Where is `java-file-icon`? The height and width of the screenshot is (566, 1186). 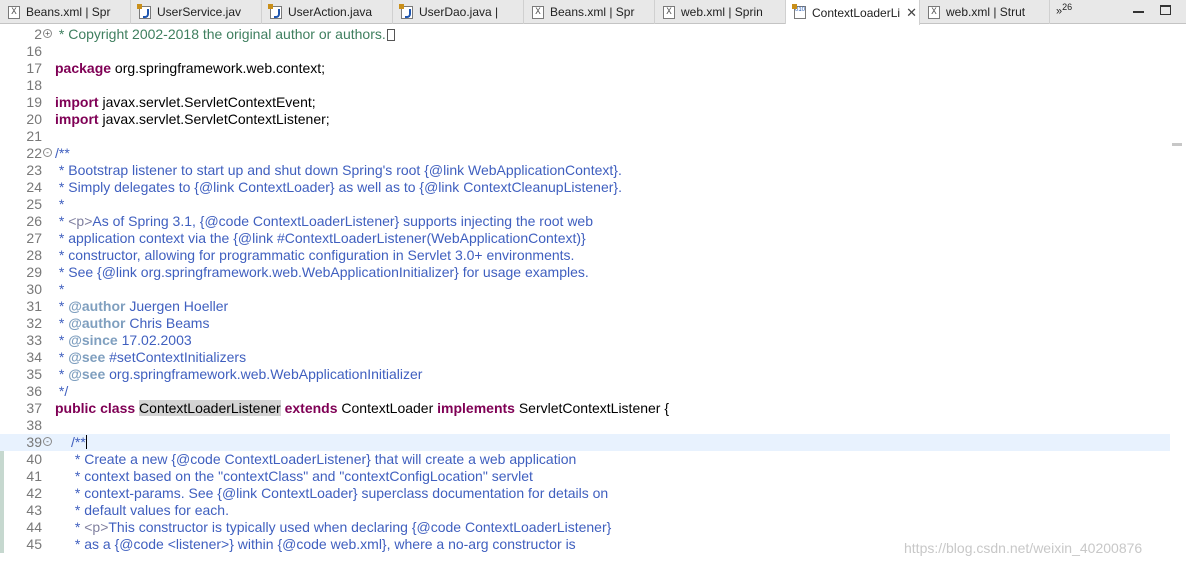 java-file-icon is located at coordinates (144, 11).